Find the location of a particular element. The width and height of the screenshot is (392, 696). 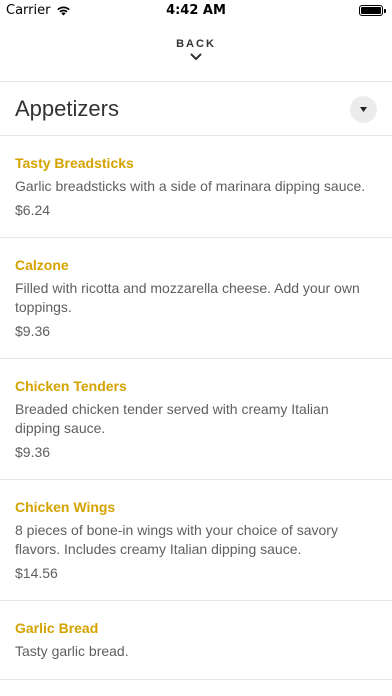

menu-item: Garlic Bread Tasty garlic bread. is located at coordinates (196, 640).